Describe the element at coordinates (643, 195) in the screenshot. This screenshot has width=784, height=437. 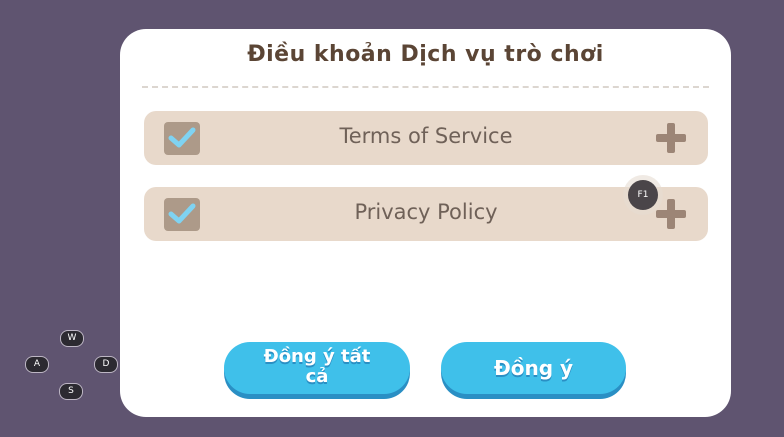
I see `f1-key-marker: F1` at that location.